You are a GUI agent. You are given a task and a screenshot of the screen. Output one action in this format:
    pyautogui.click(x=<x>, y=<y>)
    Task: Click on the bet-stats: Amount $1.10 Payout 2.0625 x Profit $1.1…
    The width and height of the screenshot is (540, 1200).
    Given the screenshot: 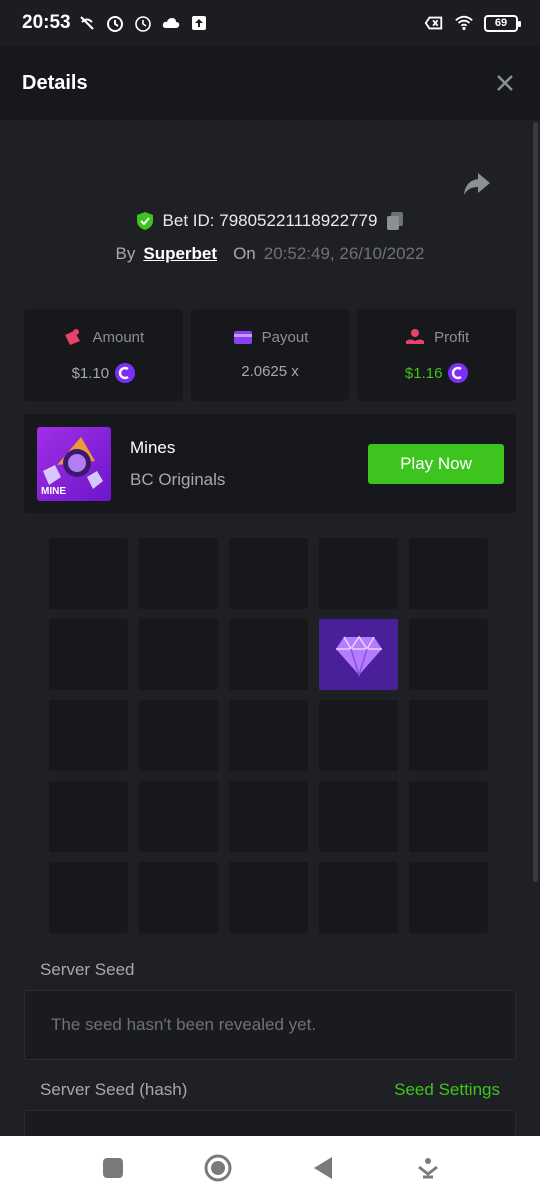 What is the action you would take?
    pyautogui.click(x=270, y=355)
    